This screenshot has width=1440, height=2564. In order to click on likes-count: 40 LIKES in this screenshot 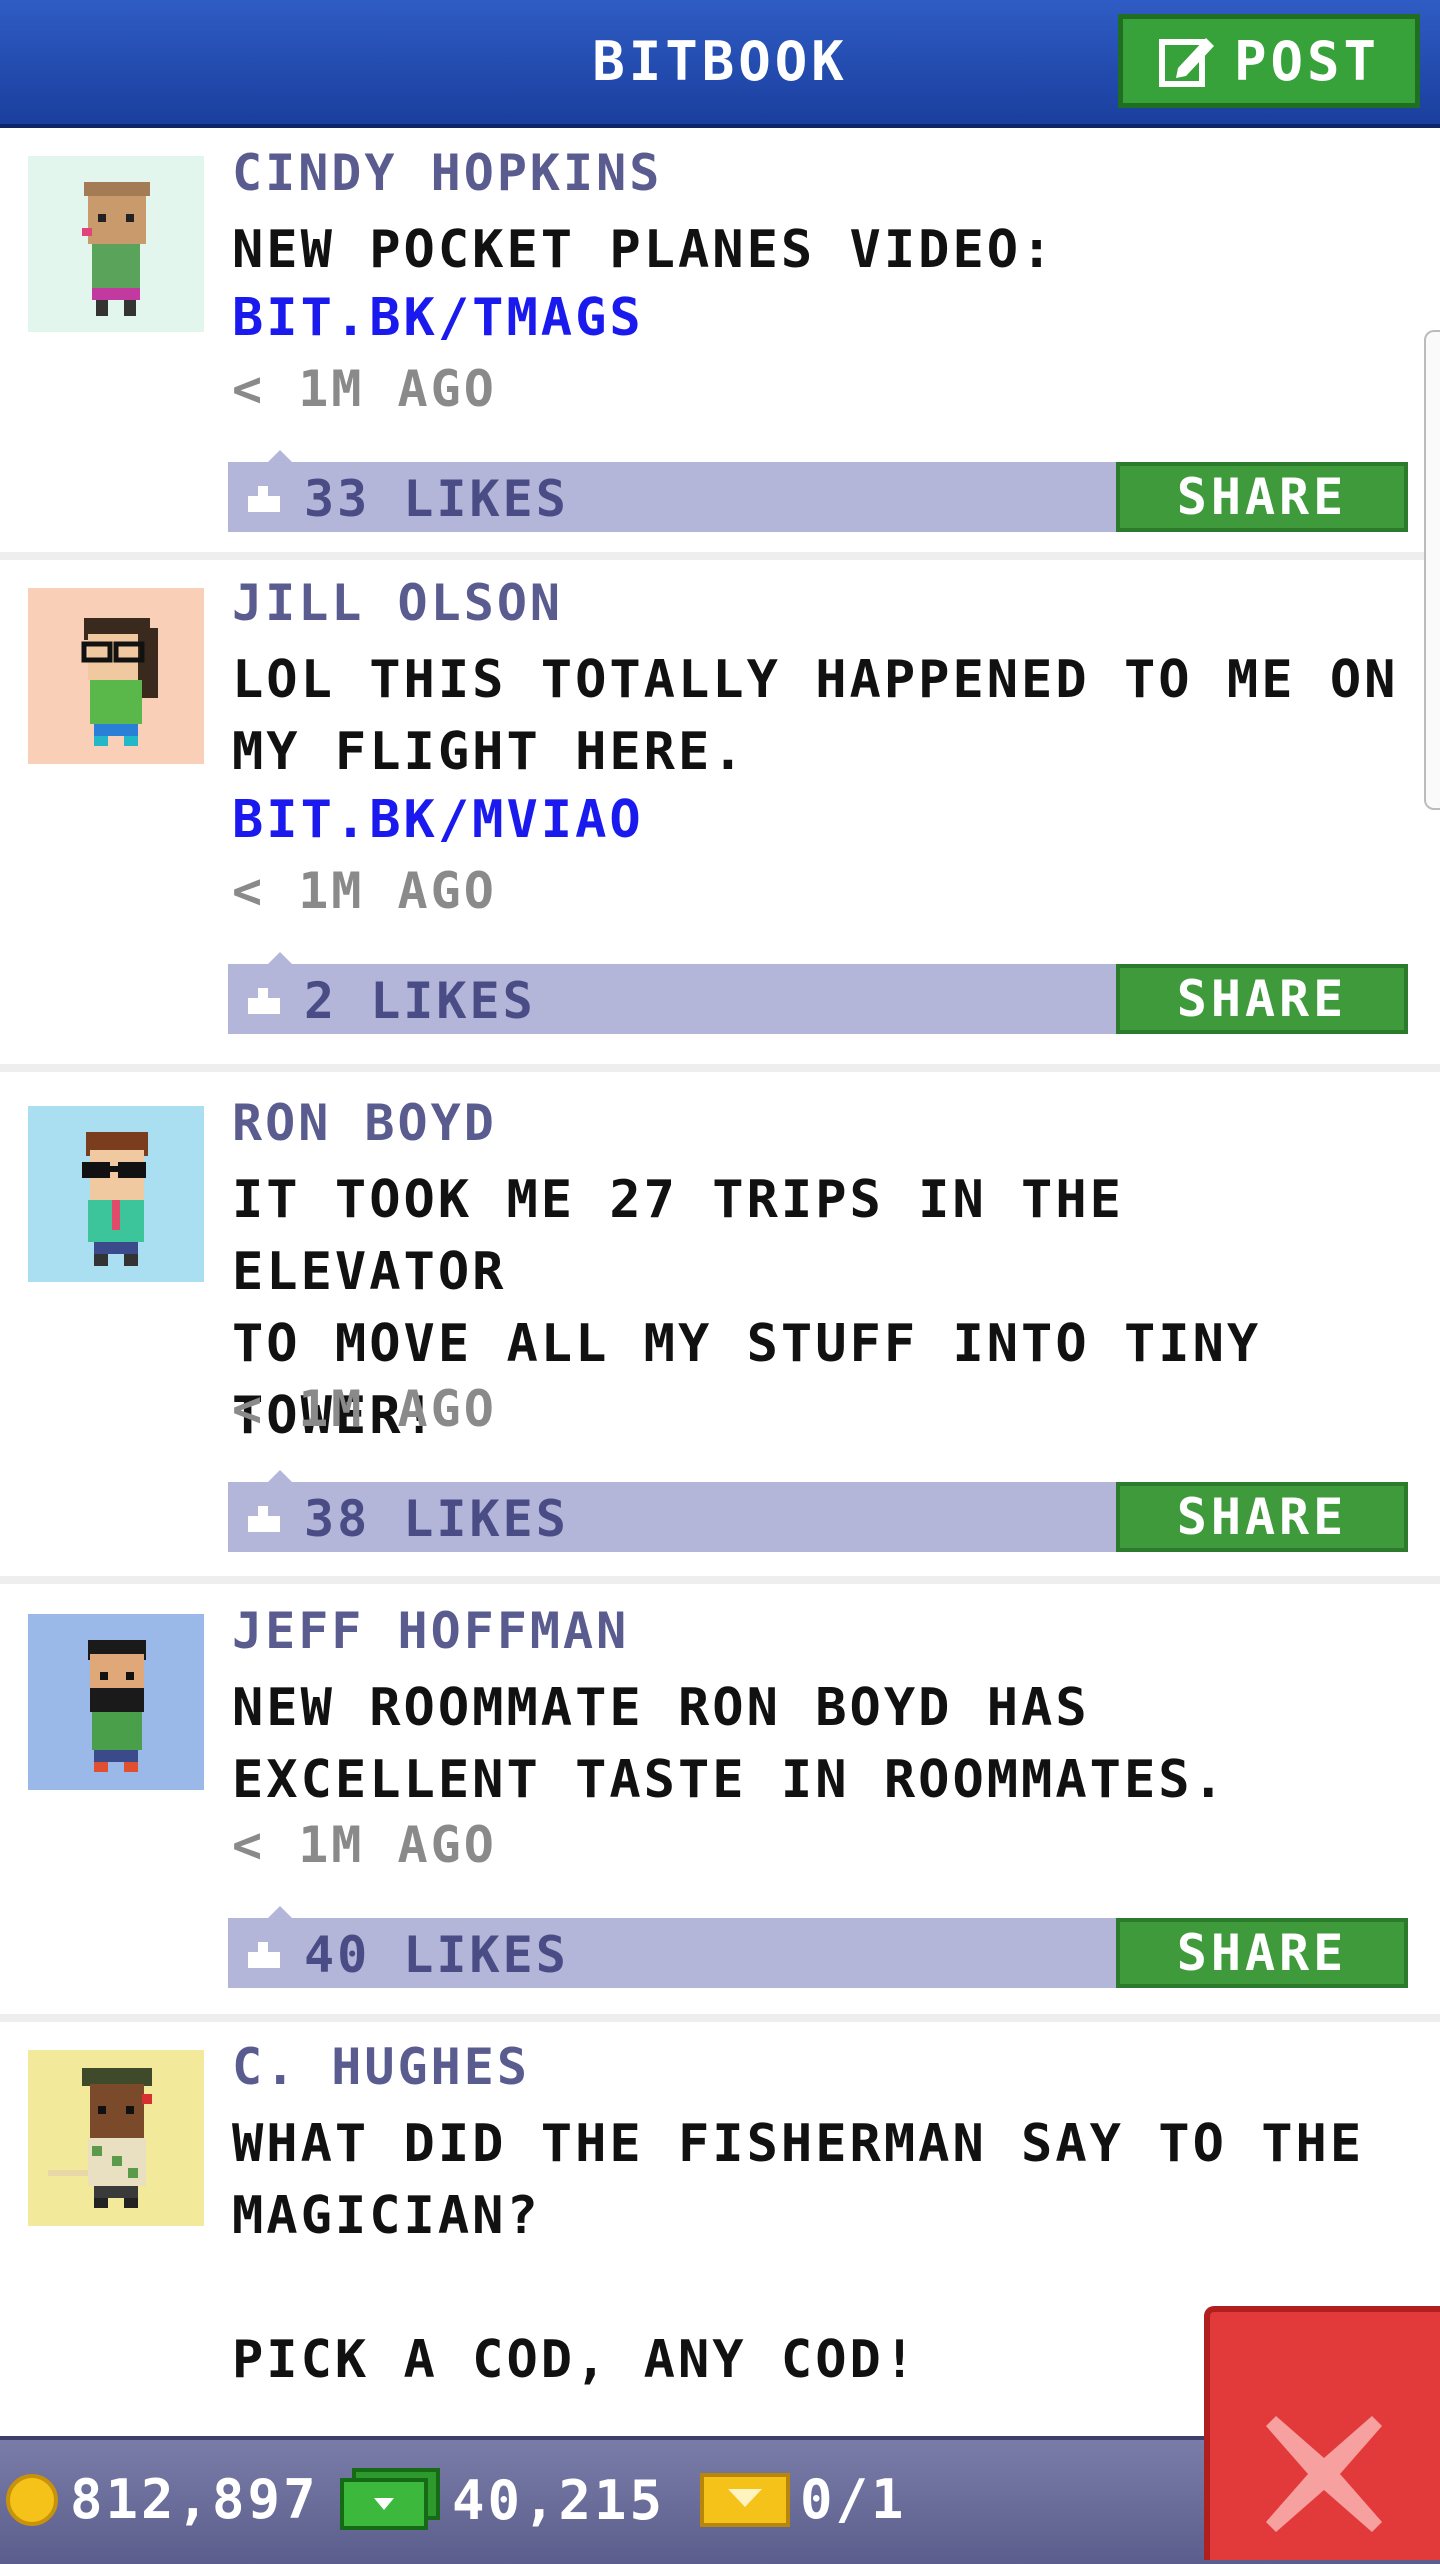, I will do `click(436, 1955)`.